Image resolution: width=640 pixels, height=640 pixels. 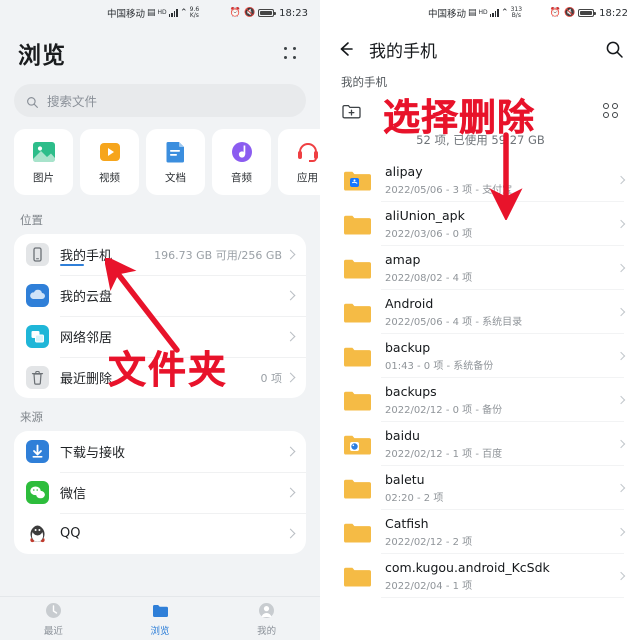 I want to click on tab-label: 浏览, so click(x=160, y=631).